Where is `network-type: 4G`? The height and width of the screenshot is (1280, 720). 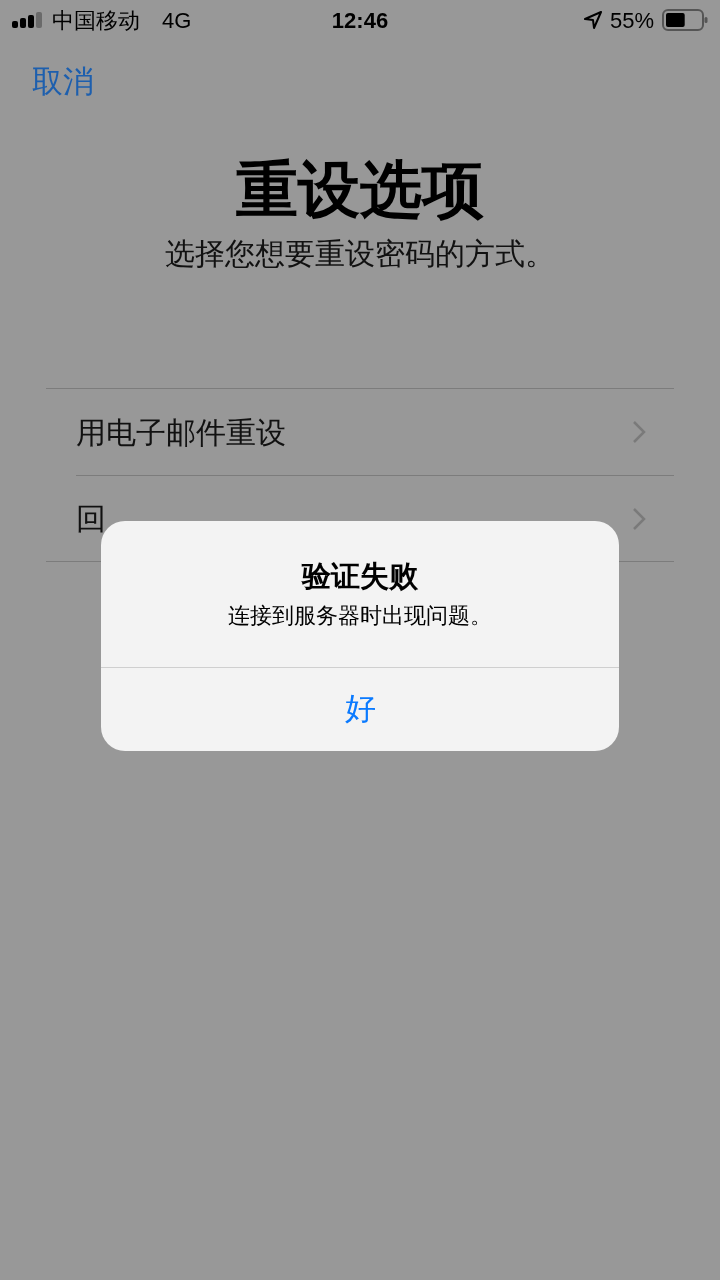 network-type: 4G is located at coordinates (177, 20).